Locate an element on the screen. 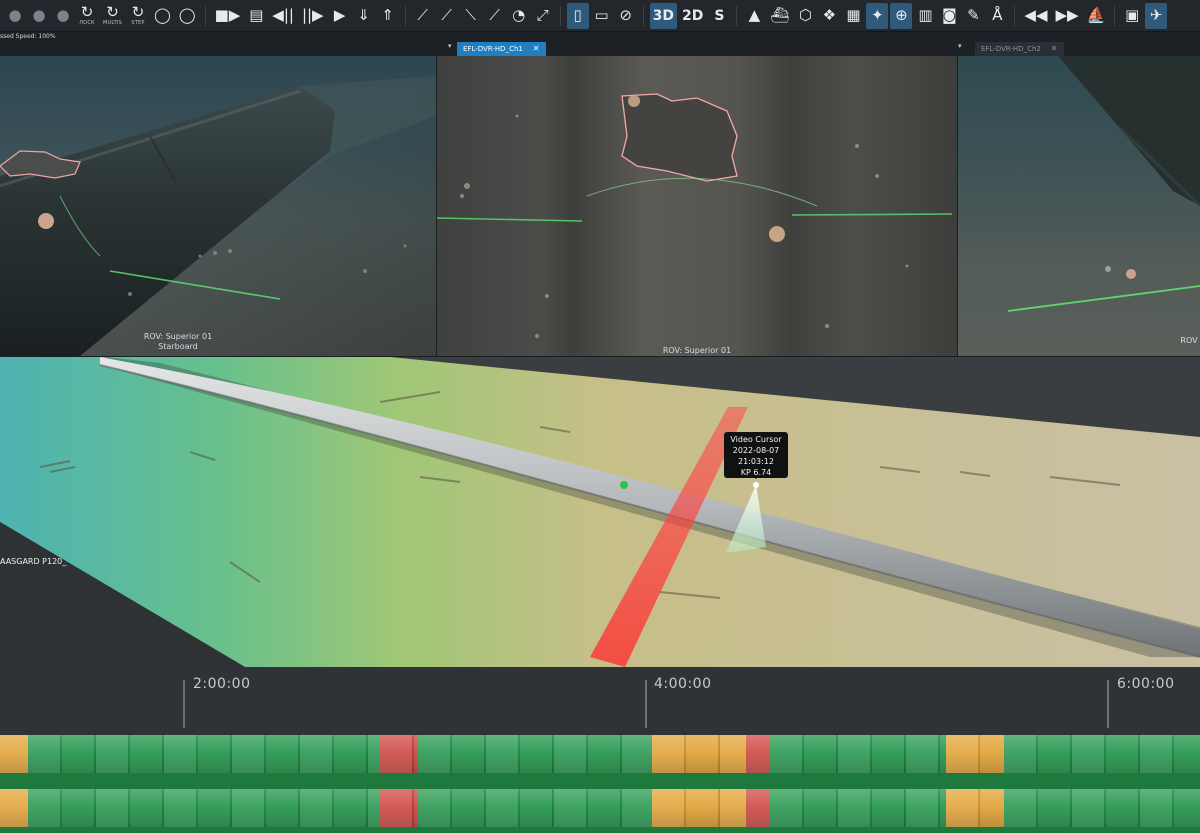 This screenshot has width=1200, height=833. ruler-icon: ✎ is located at coordinates (973, 16).